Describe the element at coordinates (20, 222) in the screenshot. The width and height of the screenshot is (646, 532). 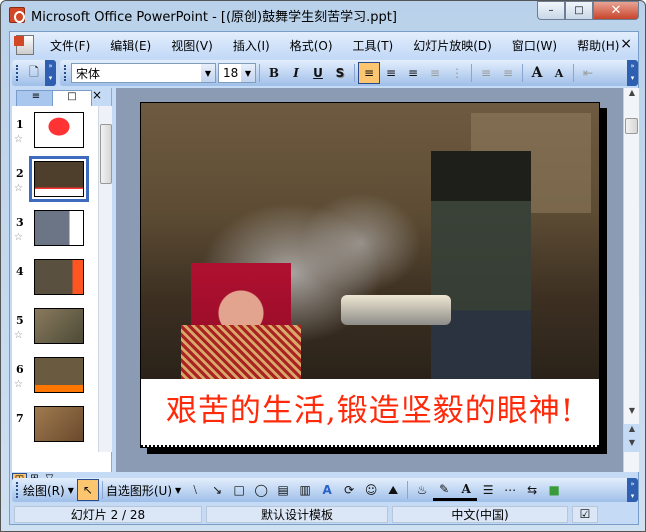
I see `slide-number: 3` at that location.